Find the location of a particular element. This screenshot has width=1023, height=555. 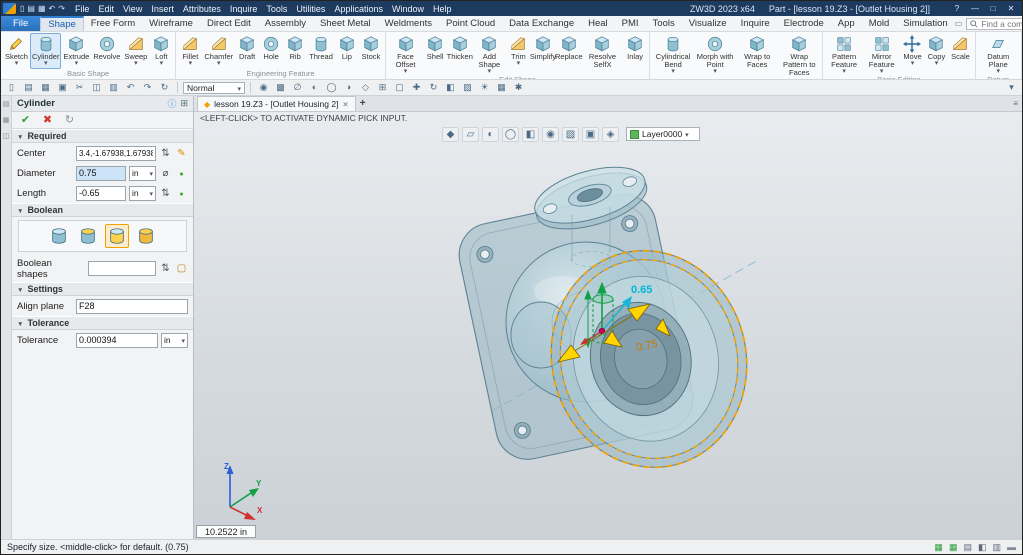

ribbon-button-wrap-pattern-to-faces: Wrap Pattern to Faces is located at coordinates (799, 55).